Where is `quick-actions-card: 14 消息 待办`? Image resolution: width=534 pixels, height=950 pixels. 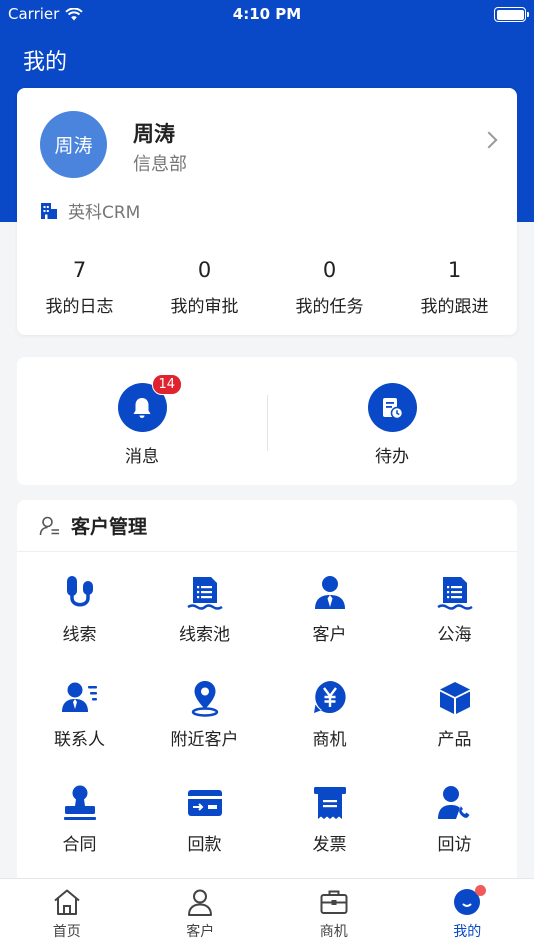
quick-actions-card: 14 消息 待办 is located at coordinates (267, 421).